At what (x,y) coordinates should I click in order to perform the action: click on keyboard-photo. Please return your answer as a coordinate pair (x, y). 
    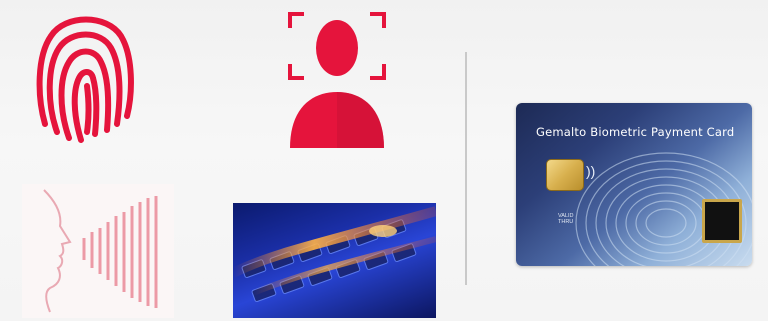
    Looking at the image, I should click on (334, 260).